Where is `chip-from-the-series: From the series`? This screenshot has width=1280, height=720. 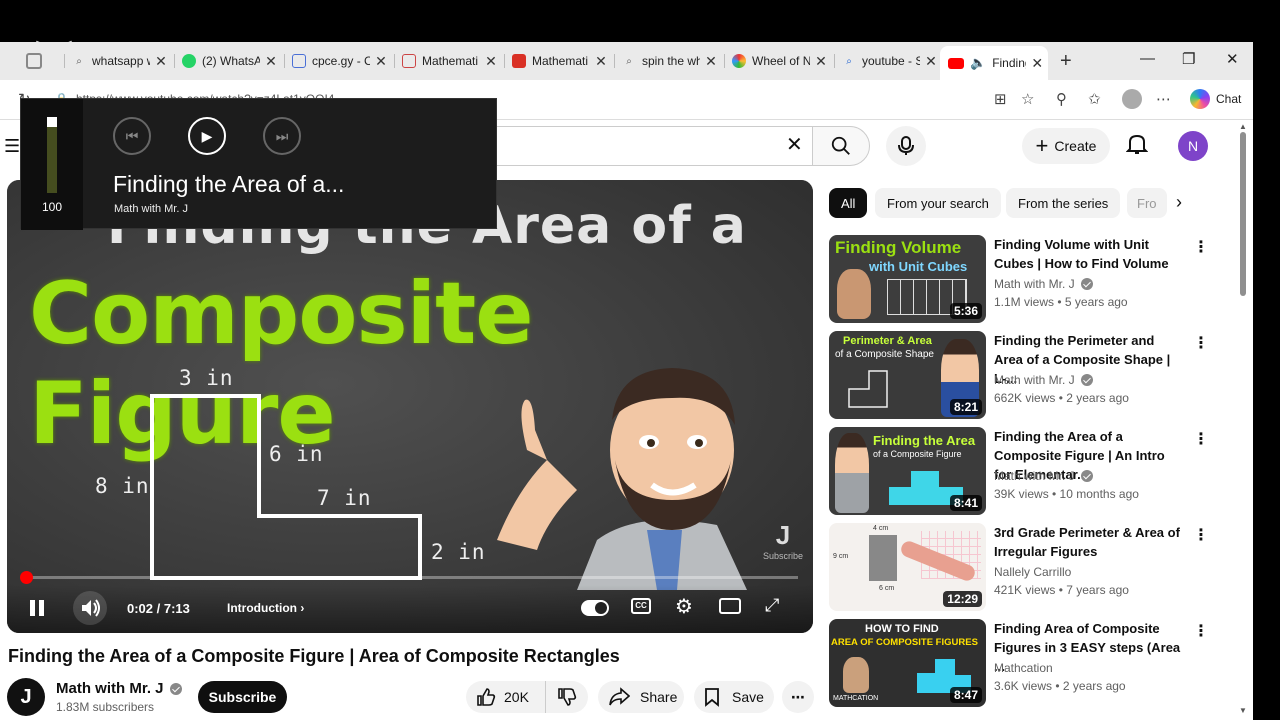 chip-from-the-series: From the series is located at coordinates (1063, 203).